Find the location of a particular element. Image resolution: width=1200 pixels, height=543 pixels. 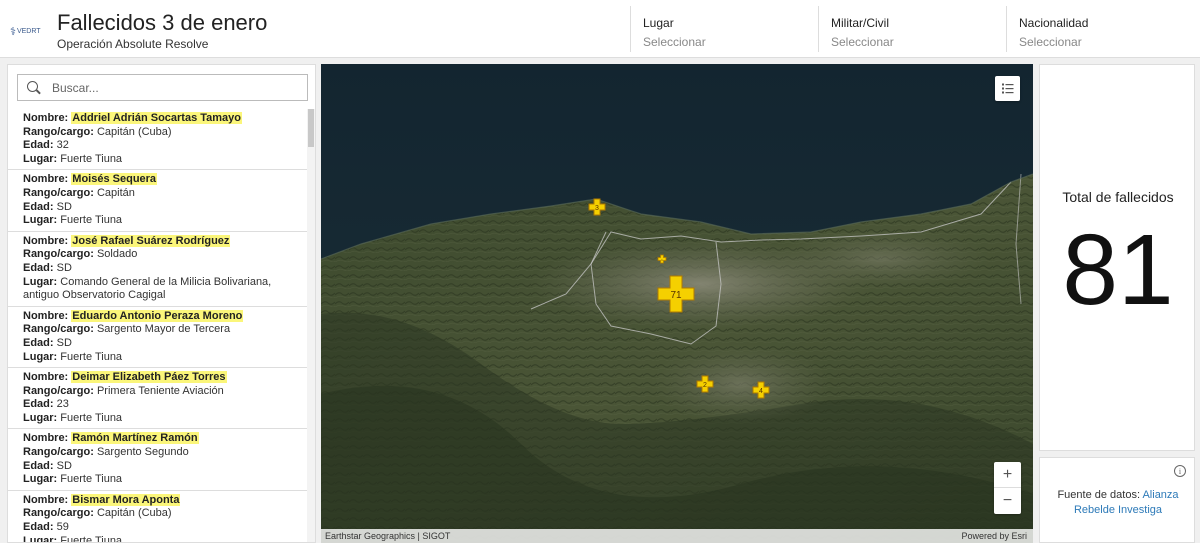

field-value: SD is located at coordinates (64, 206).